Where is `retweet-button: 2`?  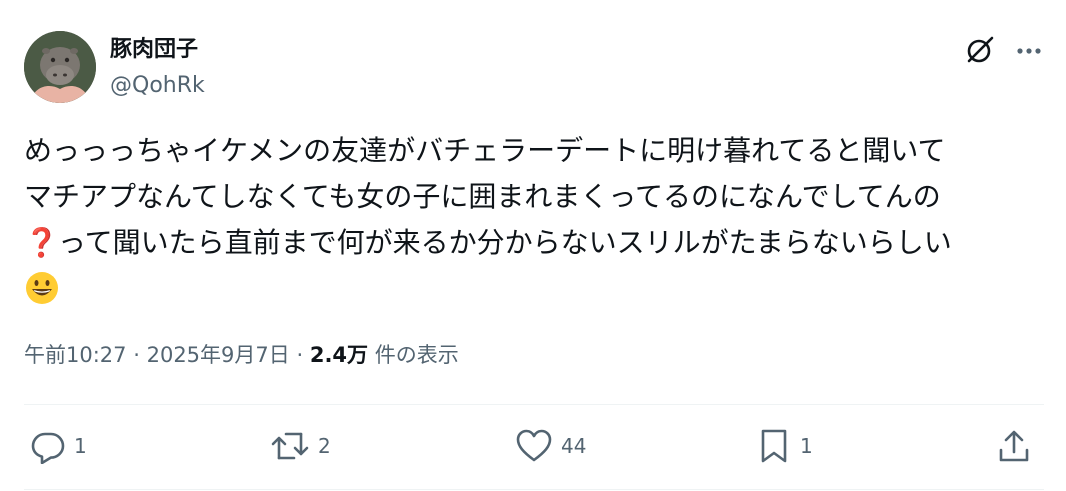
retweet-button: 2 is located at coordinates (300, 446).